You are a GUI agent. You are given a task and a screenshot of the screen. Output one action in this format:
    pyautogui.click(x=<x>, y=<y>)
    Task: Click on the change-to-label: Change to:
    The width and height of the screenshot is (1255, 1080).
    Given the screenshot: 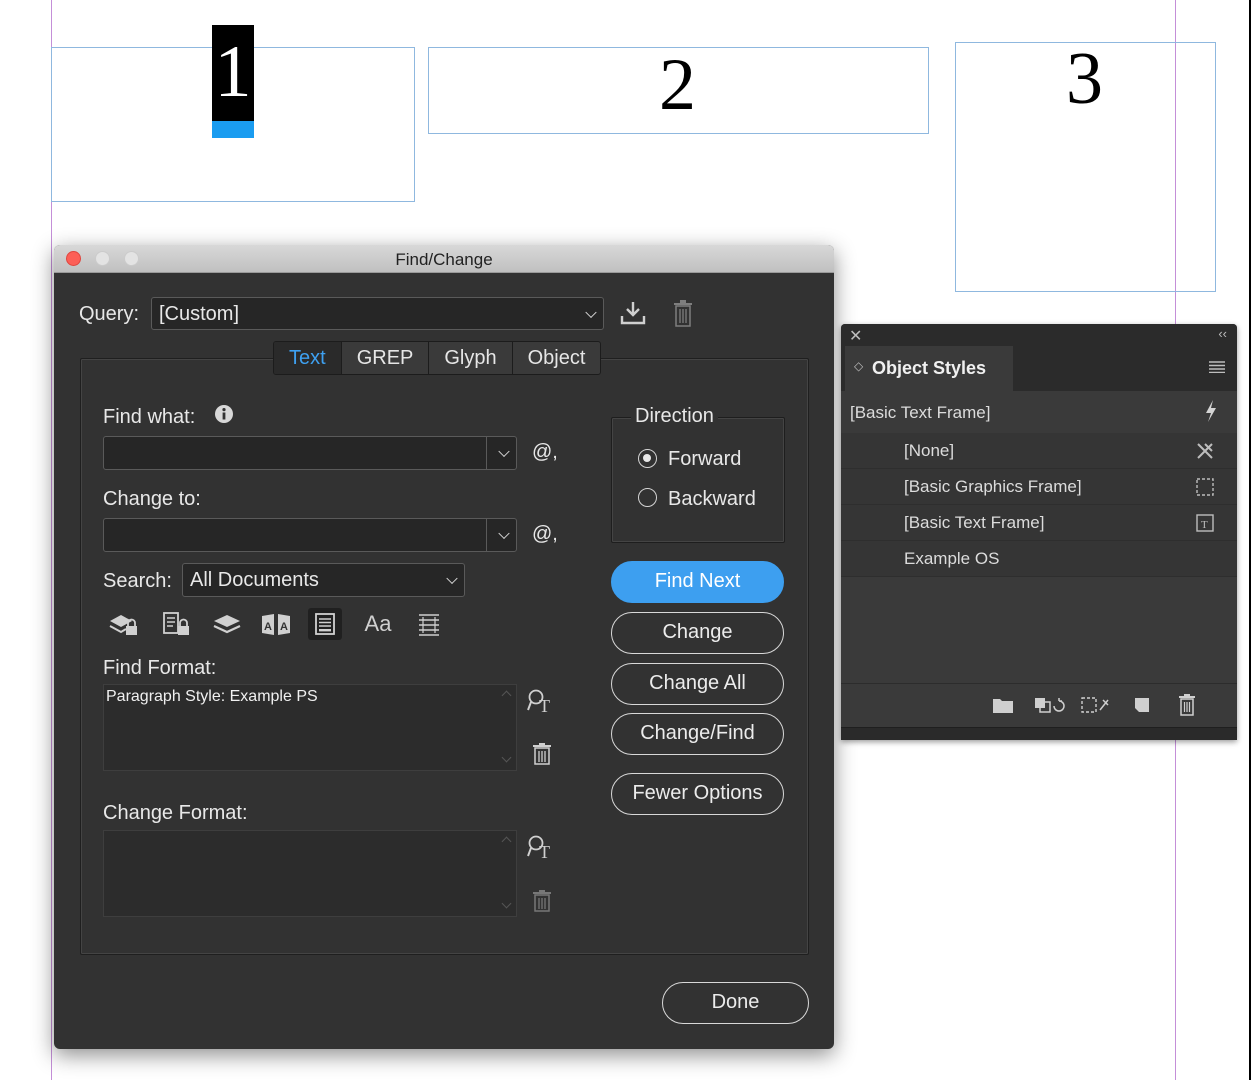 What is the action you would take?
    pyautogui.click(x=152, y=499)
    